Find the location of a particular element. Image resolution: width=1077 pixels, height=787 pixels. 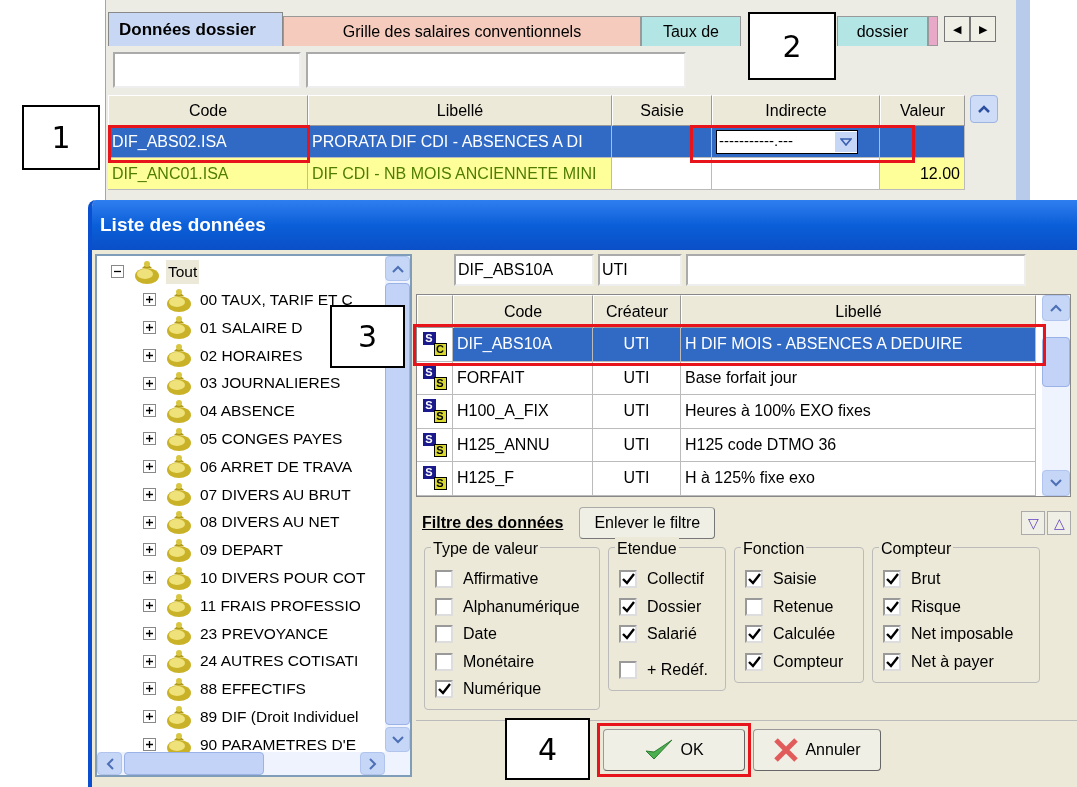

tab-scroll-button: ◀ is located at coordinates (957, 29).